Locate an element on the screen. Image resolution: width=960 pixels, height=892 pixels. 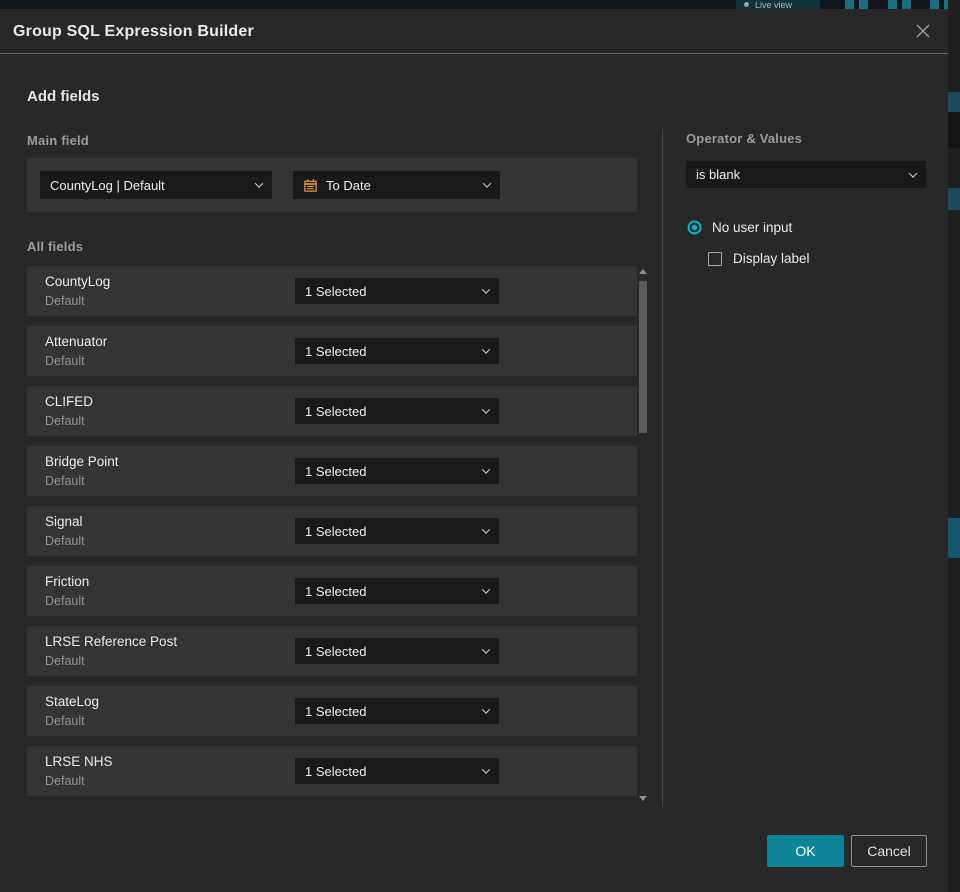
field-name: Attenuator is located at coordinates (76, 341).